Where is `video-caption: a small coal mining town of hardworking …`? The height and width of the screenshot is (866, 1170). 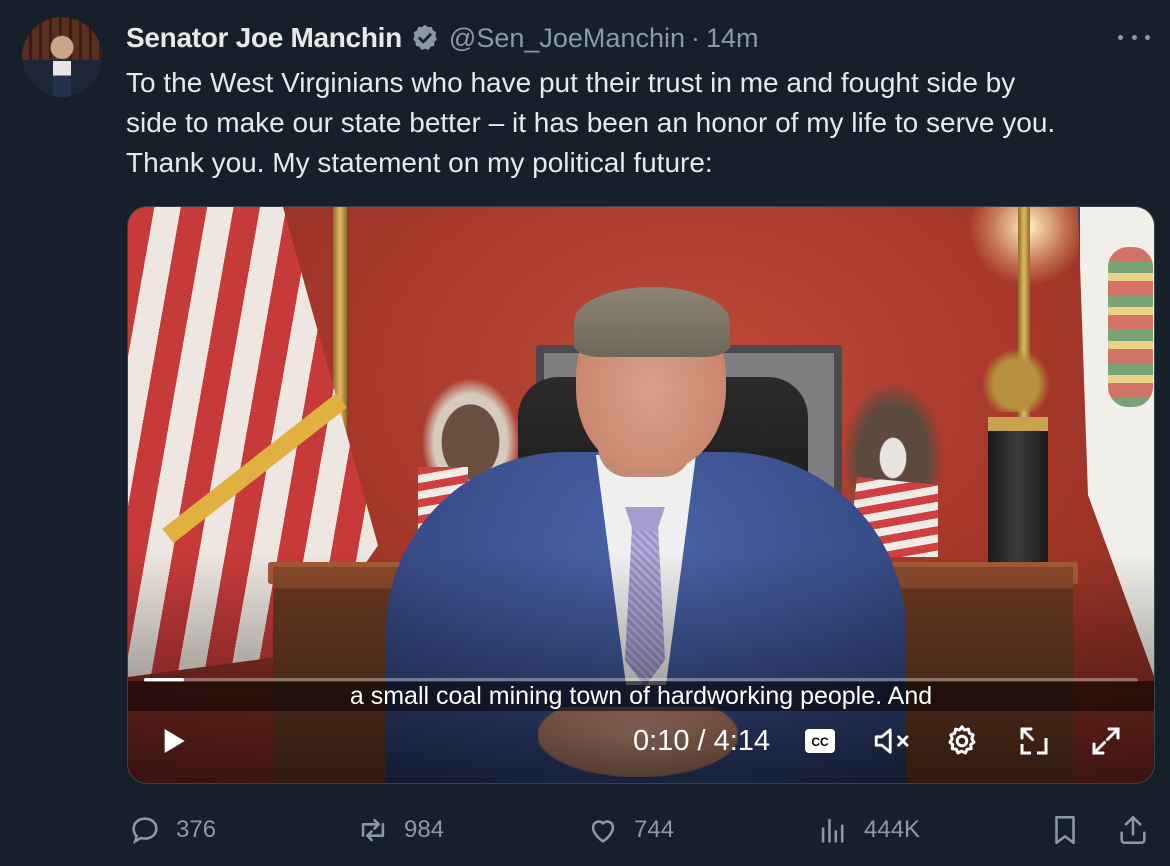 video-caption: a small coal mining town of hardworking … is located at coordinates (641, 695).